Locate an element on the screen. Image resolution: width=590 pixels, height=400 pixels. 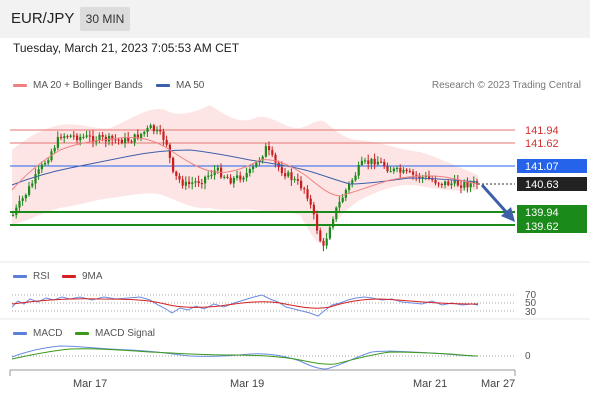
macd-signal-swatch is located at coordinates (82, 333).